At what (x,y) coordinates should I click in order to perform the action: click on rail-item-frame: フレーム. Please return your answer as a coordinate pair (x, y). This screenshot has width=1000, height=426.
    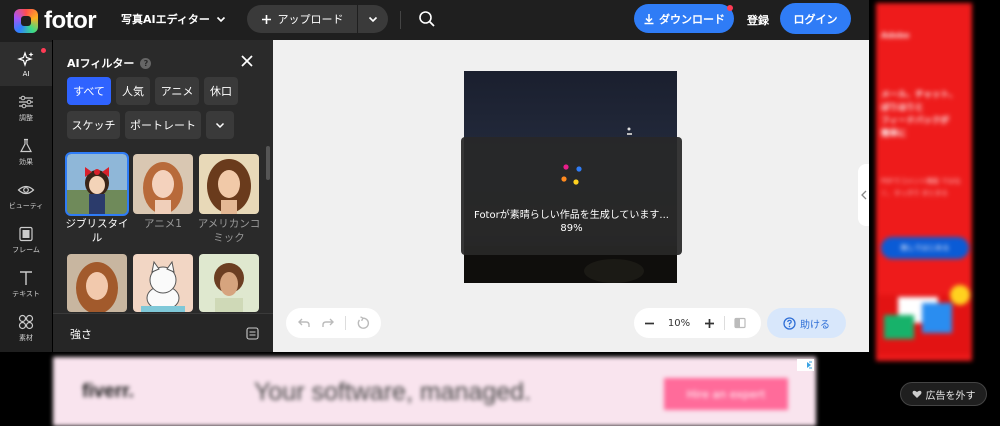
    Looking at the image, I should click on (26, 240).